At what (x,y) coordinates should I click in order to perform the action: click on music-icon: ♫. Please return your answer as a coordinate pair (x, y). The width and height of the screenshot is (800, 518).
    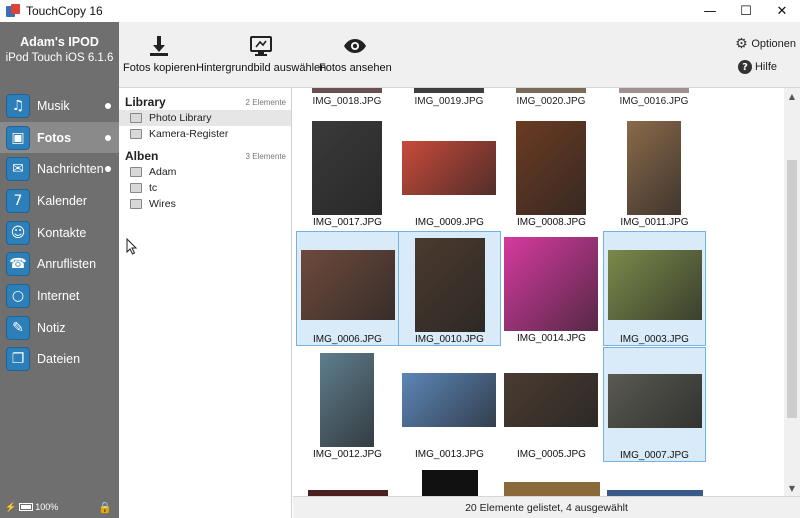
    Looking at the image, I should click on (18, 105).